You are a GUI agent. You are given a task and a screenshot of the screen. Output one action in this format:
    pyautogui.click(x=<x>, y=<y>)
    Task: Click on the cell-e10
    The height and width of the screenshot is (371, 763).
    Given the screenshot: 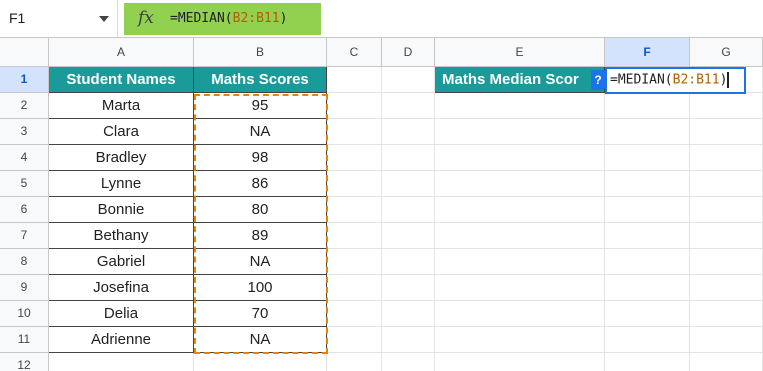 What is the action you would take?
    pyautogui.click(x=520, y=314)
    